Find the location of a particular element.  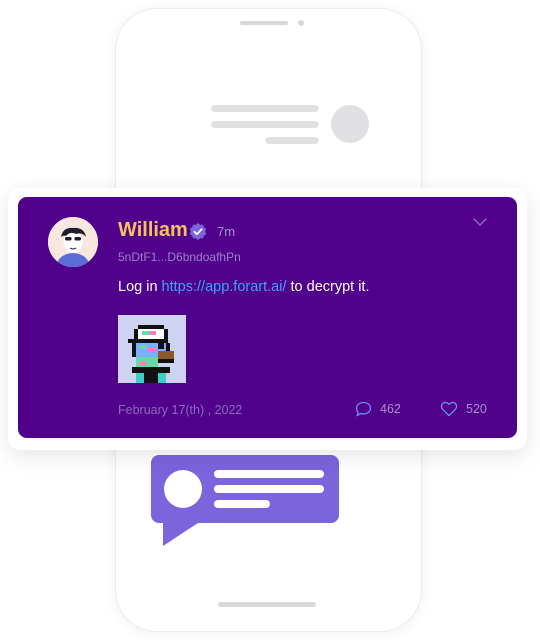

pixel-art-character is located at coordinates (152, 349).